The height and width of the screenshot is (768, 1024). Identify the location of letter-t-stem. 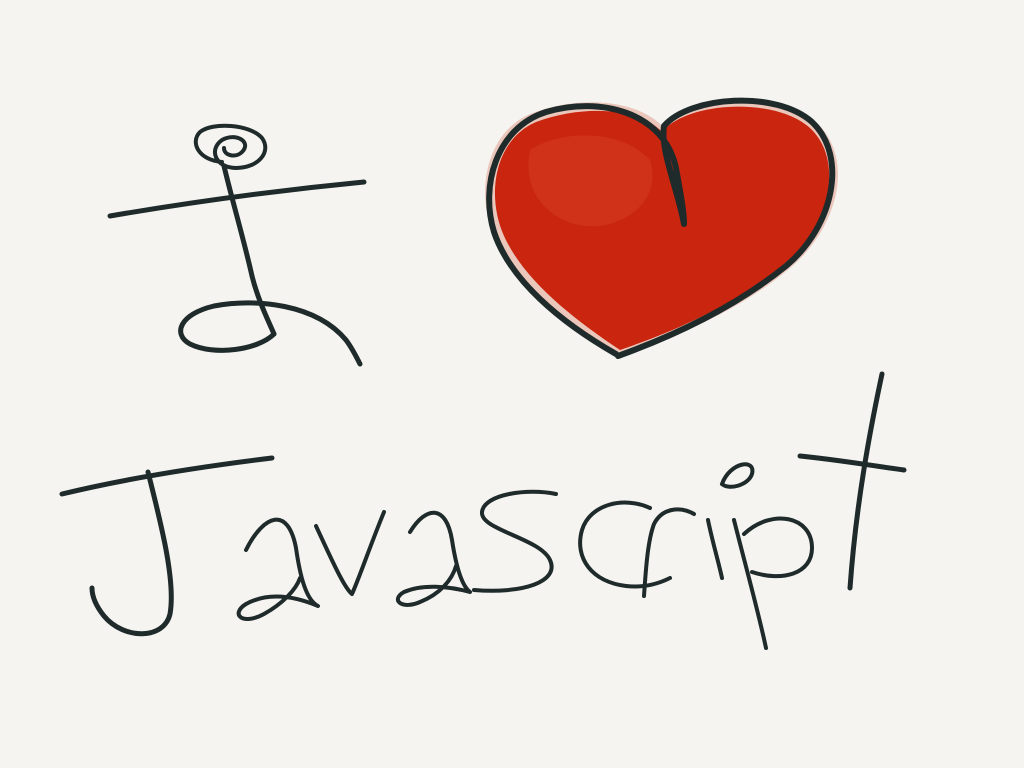
(866, 481).